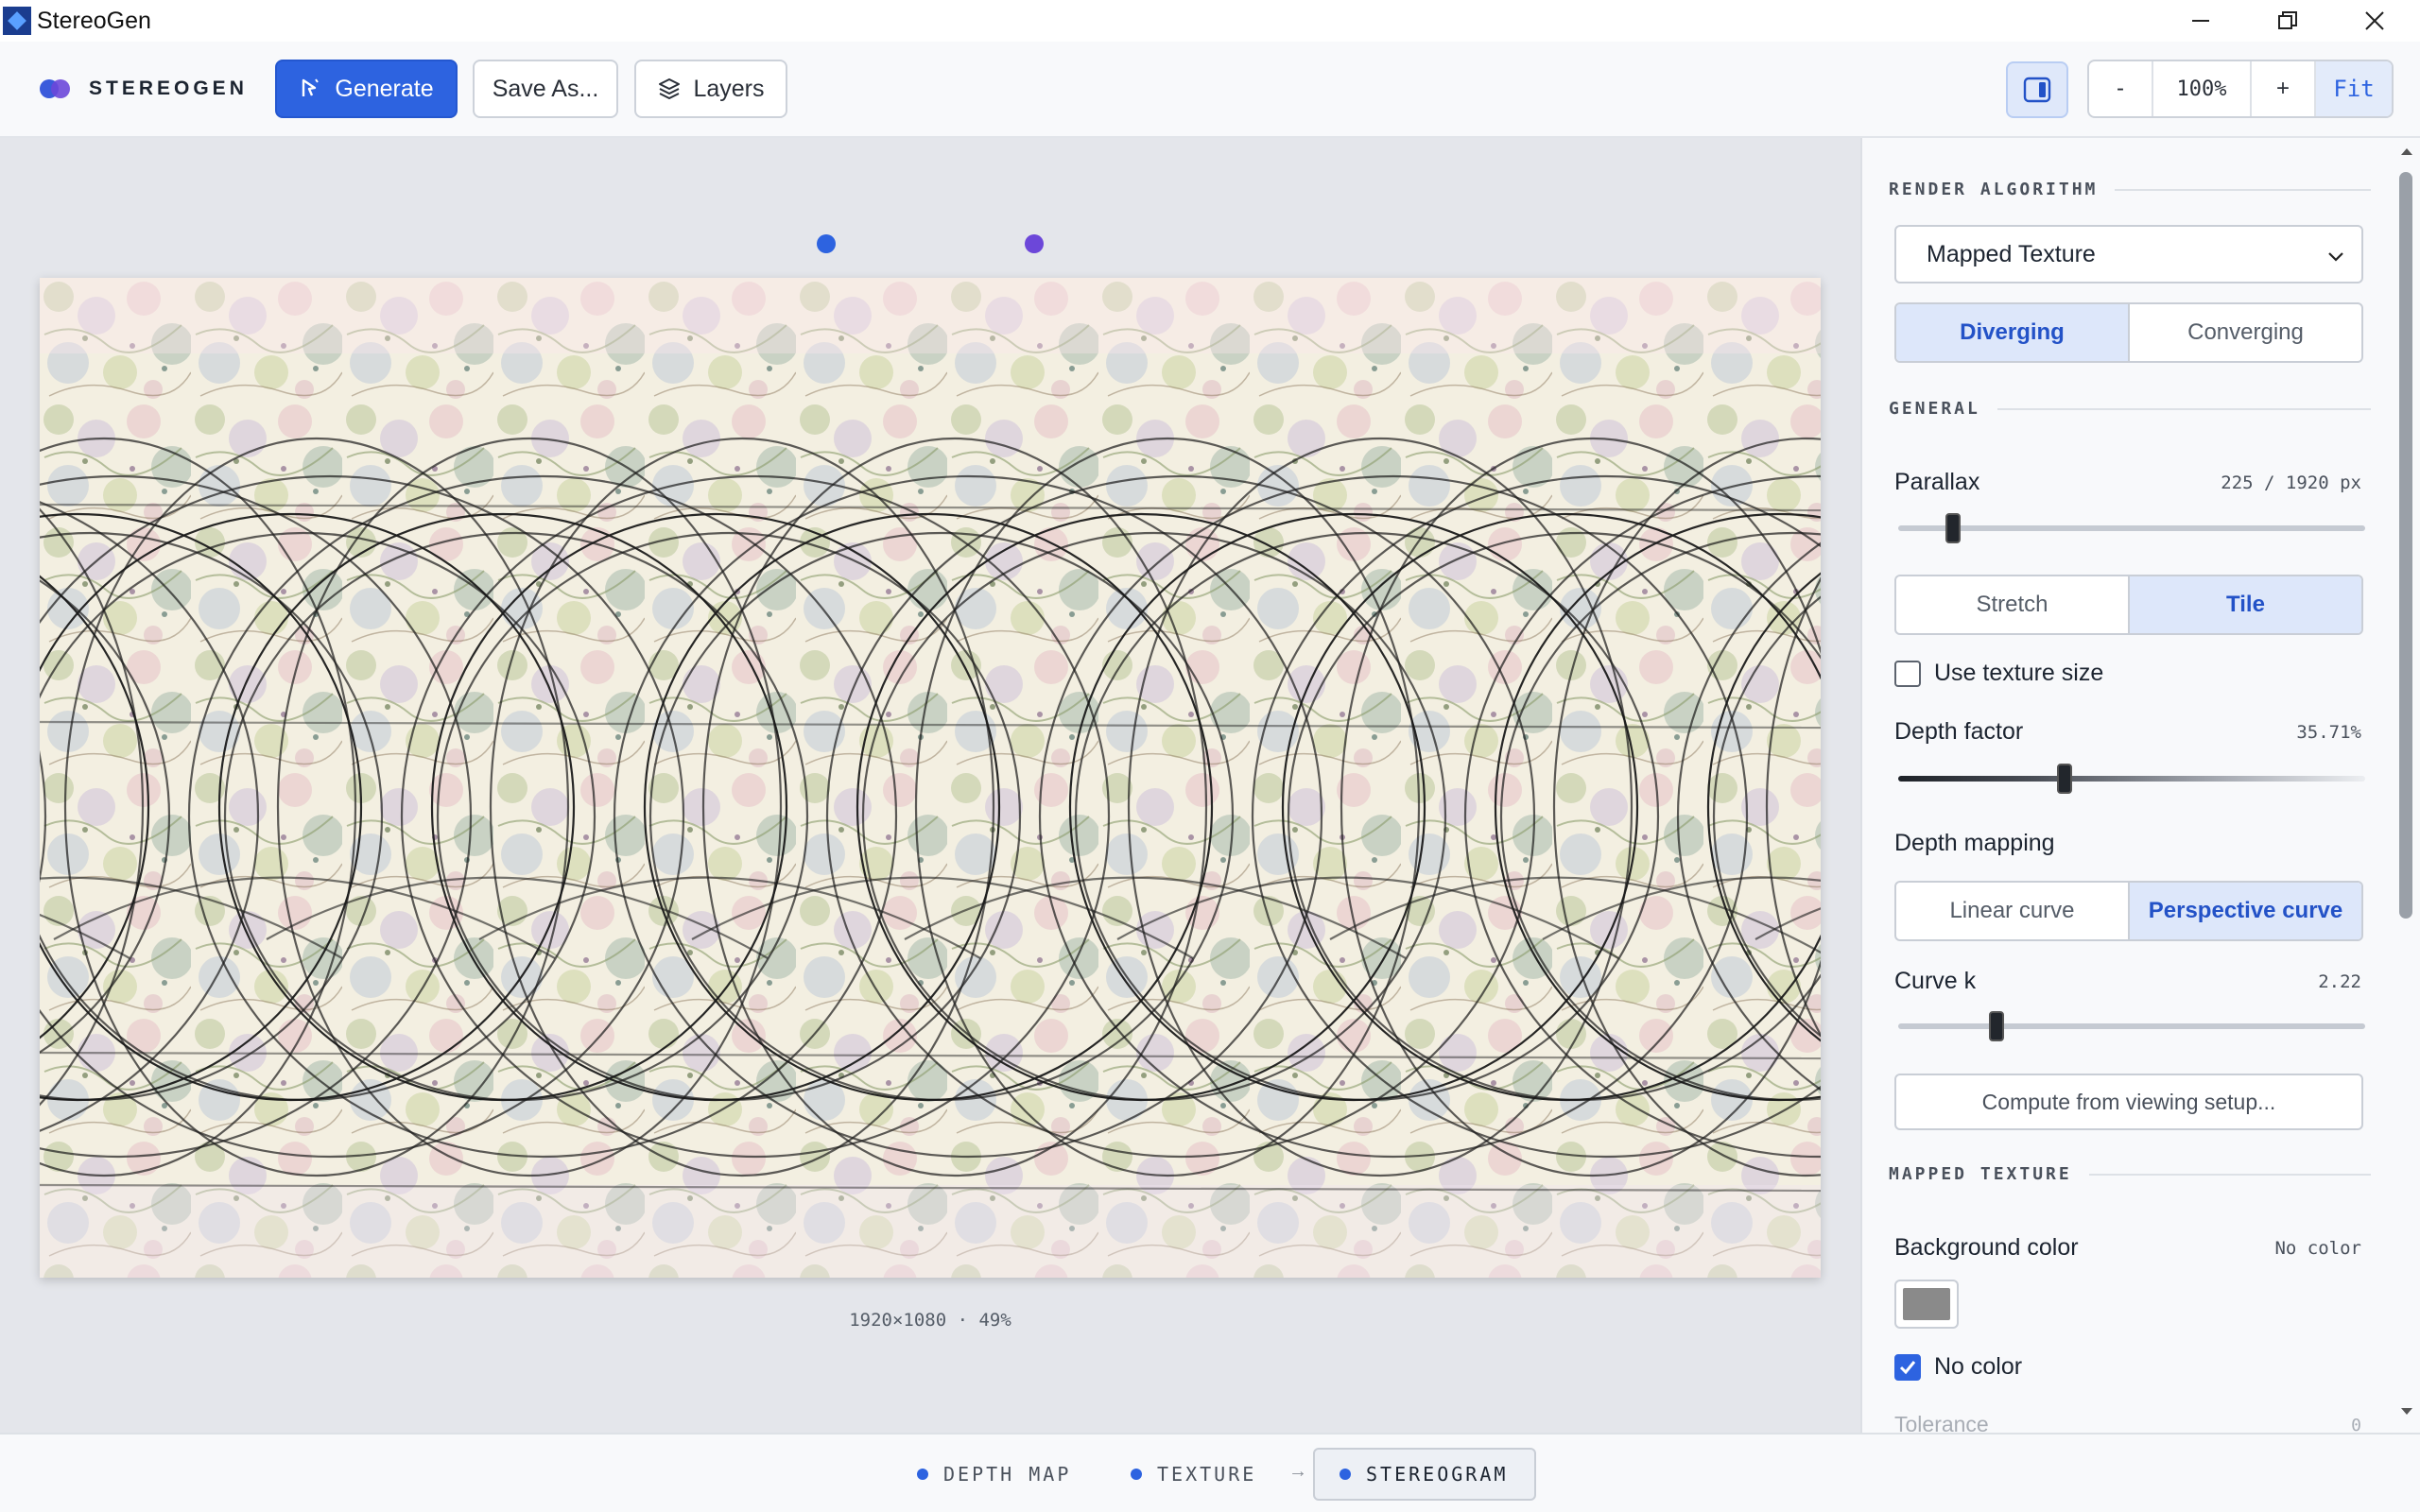 The image size is (2420, 1512). I want to click on select-value: Mapped Texture, so click(2012, 253).